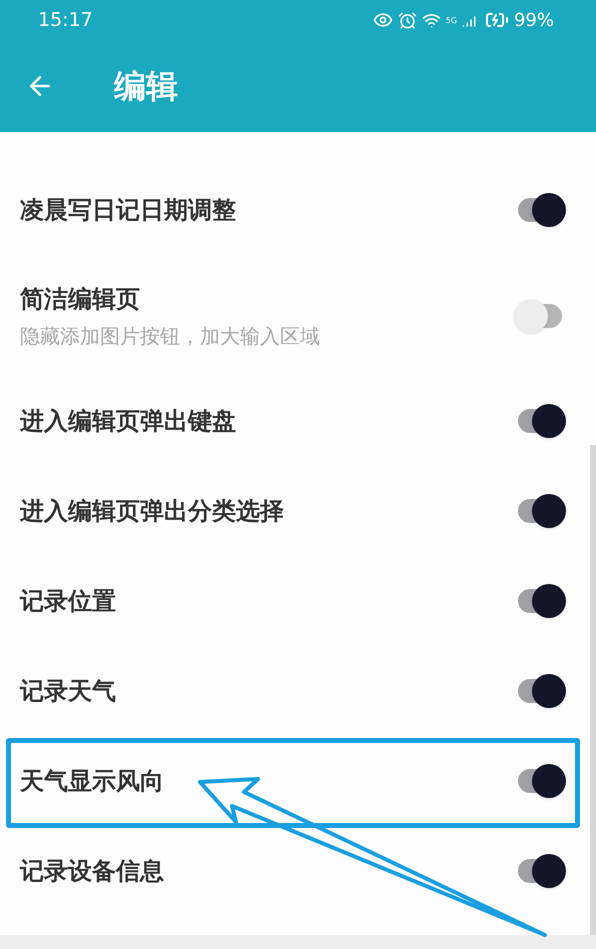 The image size is (596, 949). What do you see at coordinates (170, 336) in the screenshot?
I see `setting-description: 隐藏添加图片按钮，加大输入区域` at bounding box center [170, 336].